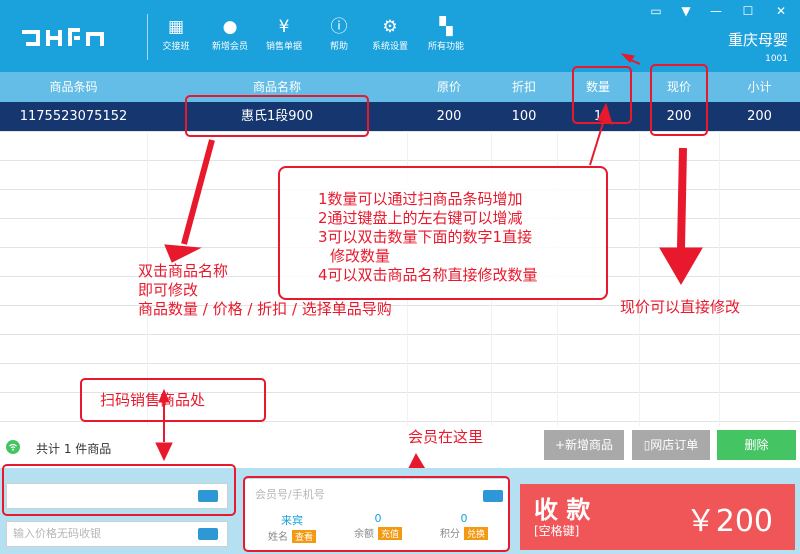 This screenshot has height=554, width=800. I want to click on store-name: 重庆母婴, so click(757, 40).